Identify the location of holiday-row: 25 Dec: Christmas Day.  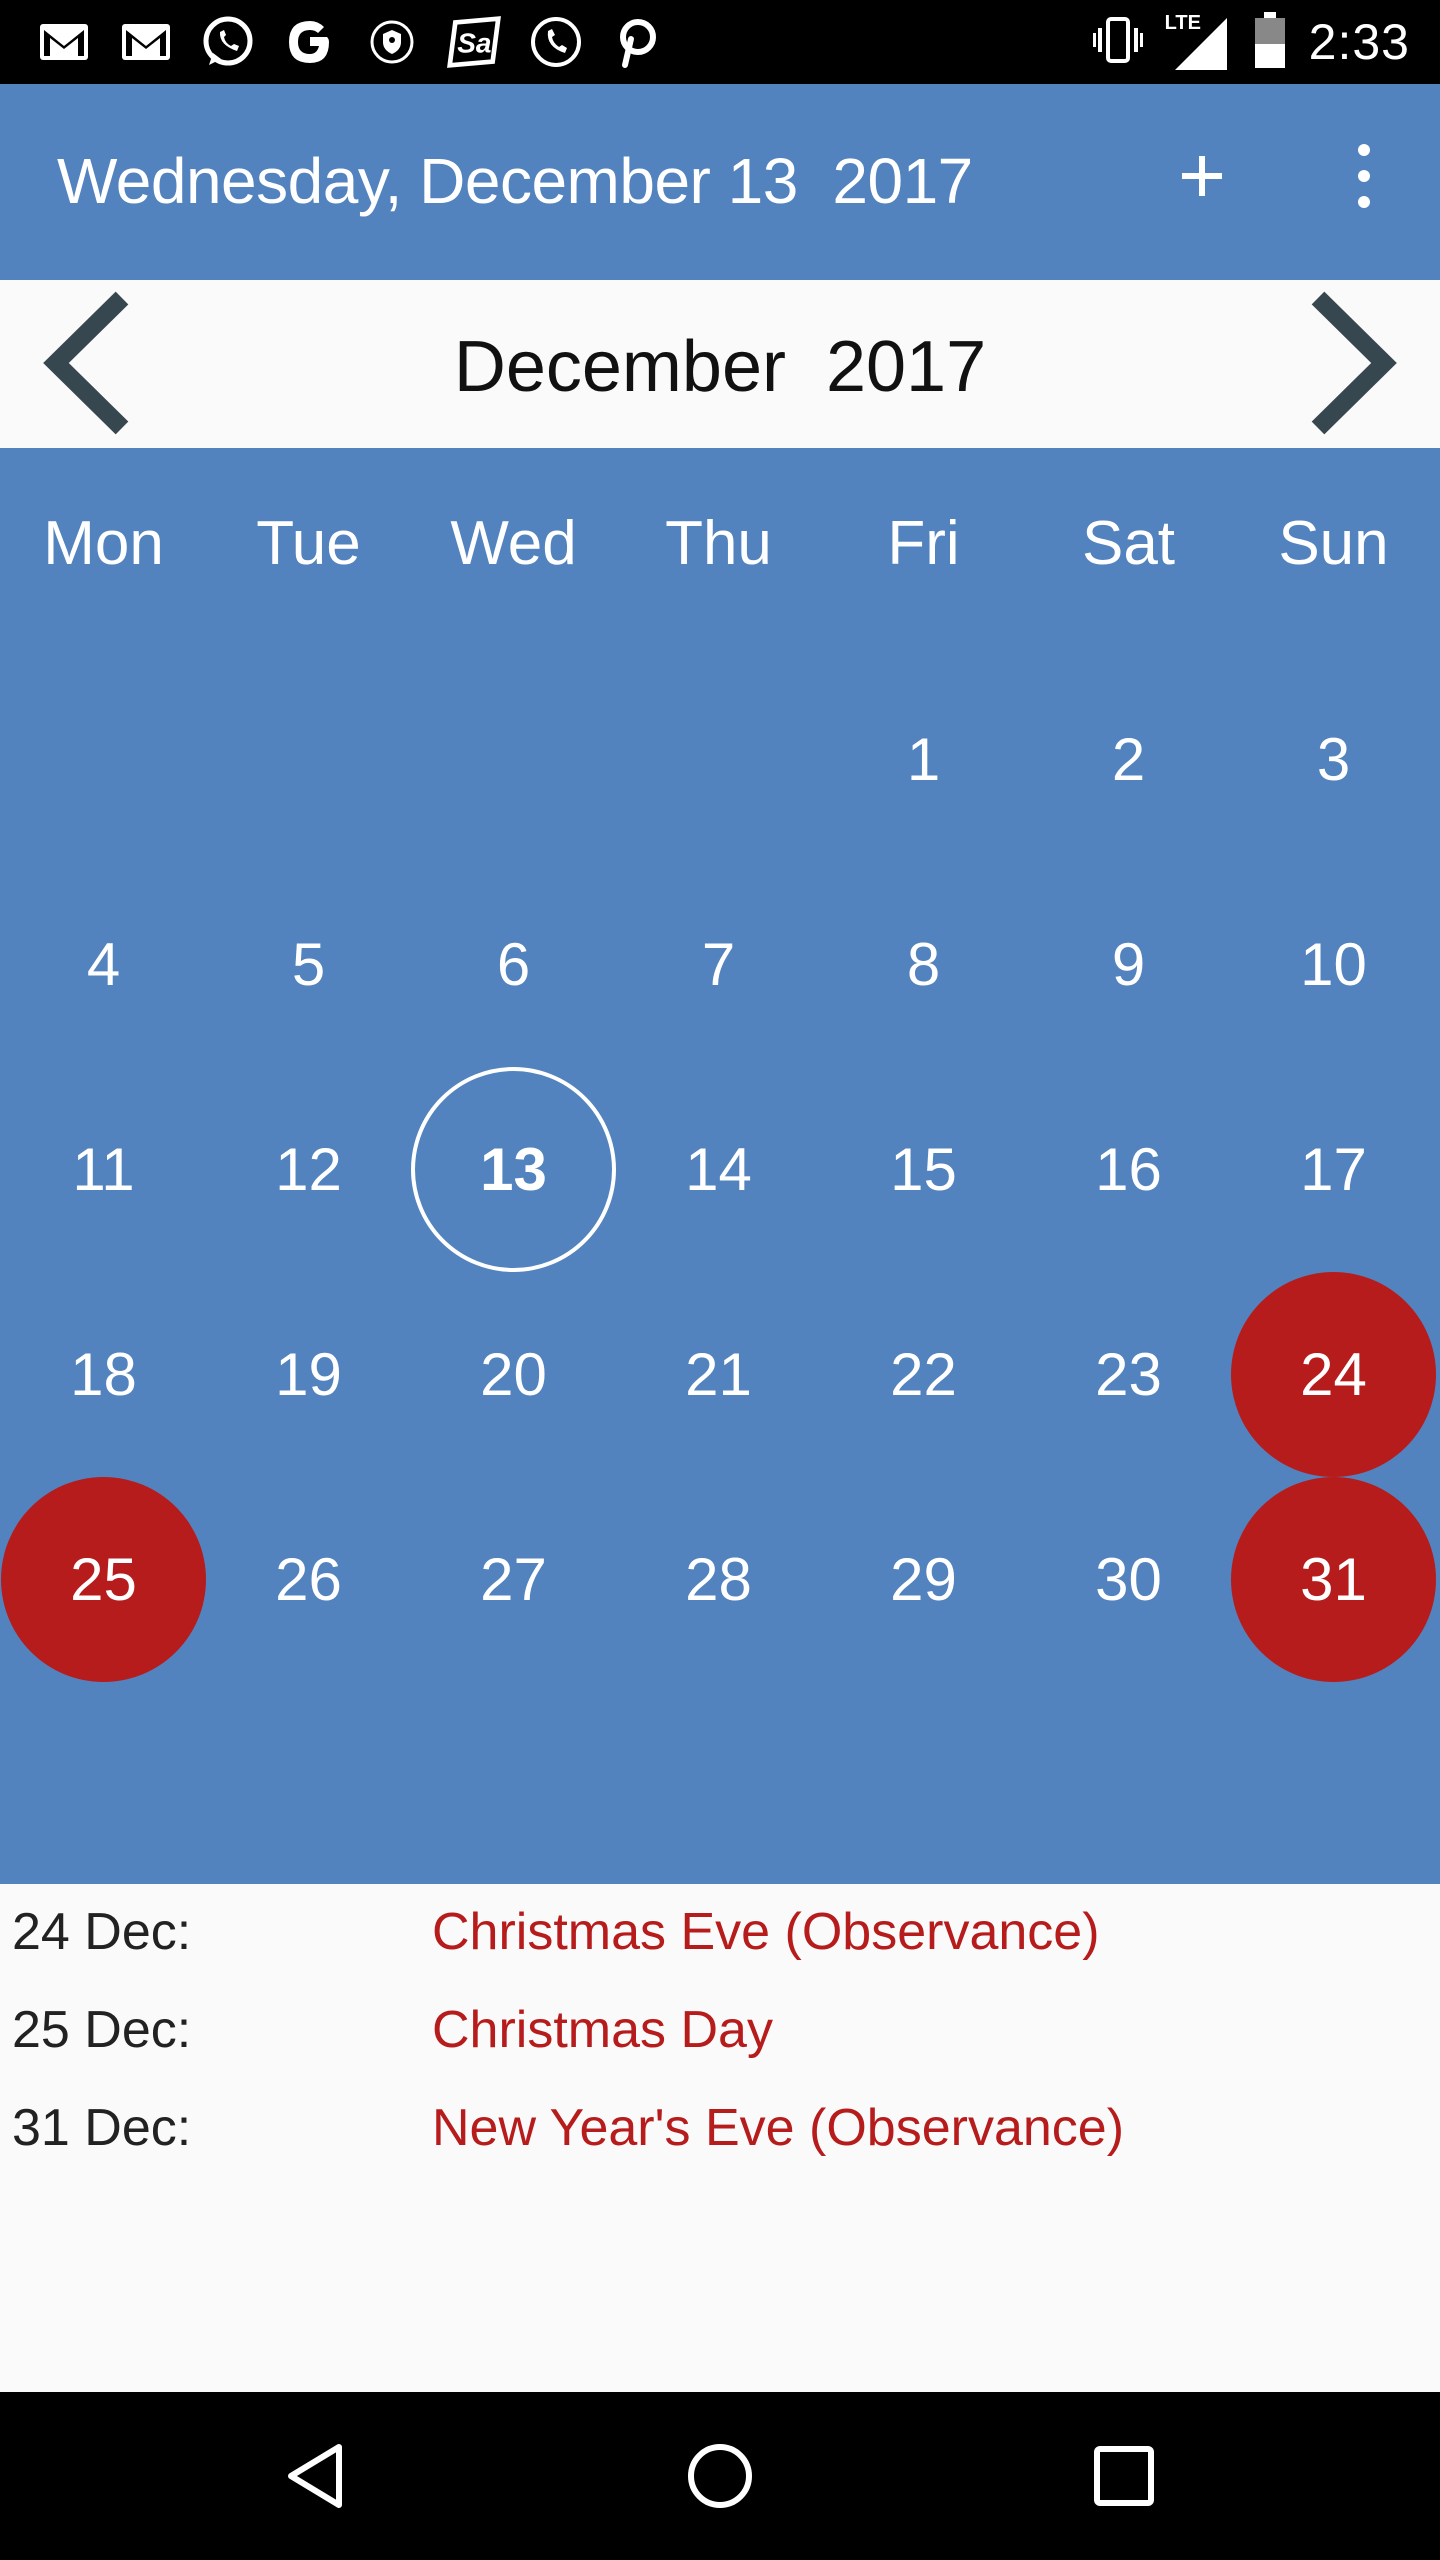
(720, 2031).